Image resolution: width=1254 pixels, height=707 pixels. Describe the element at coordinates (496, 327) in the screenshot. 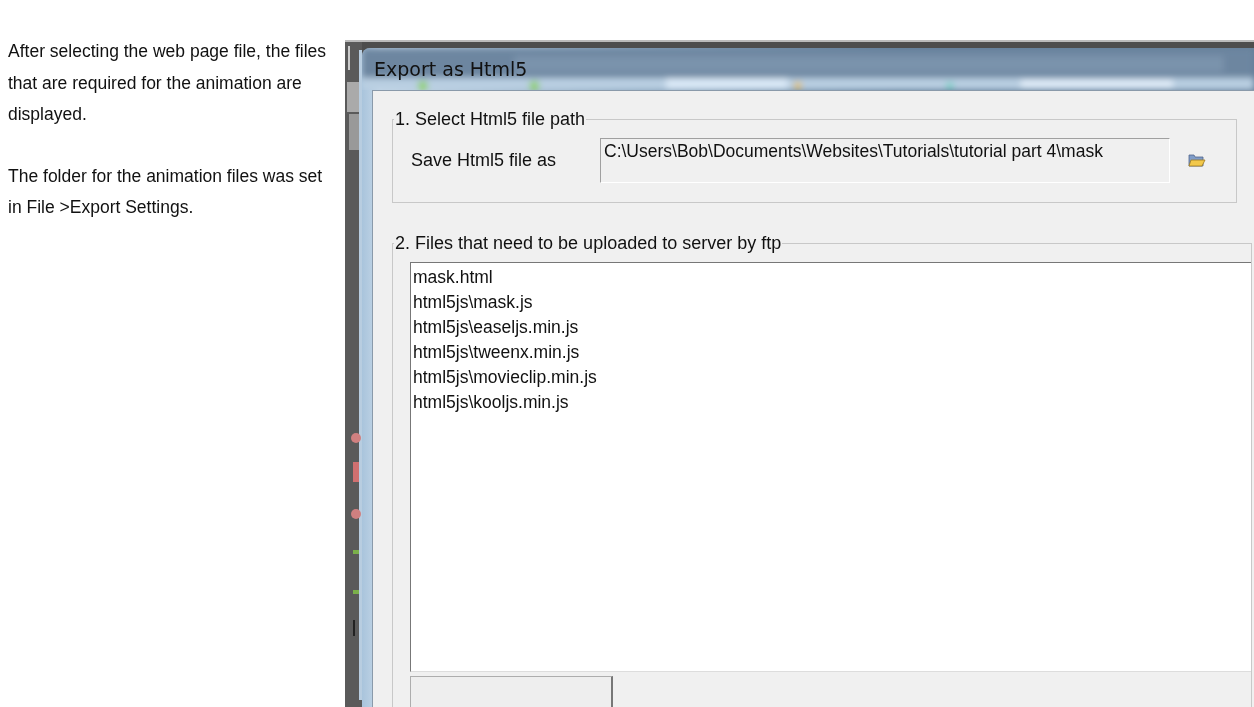

I see `file-item: html5js\easeljs.min.js` at that location.